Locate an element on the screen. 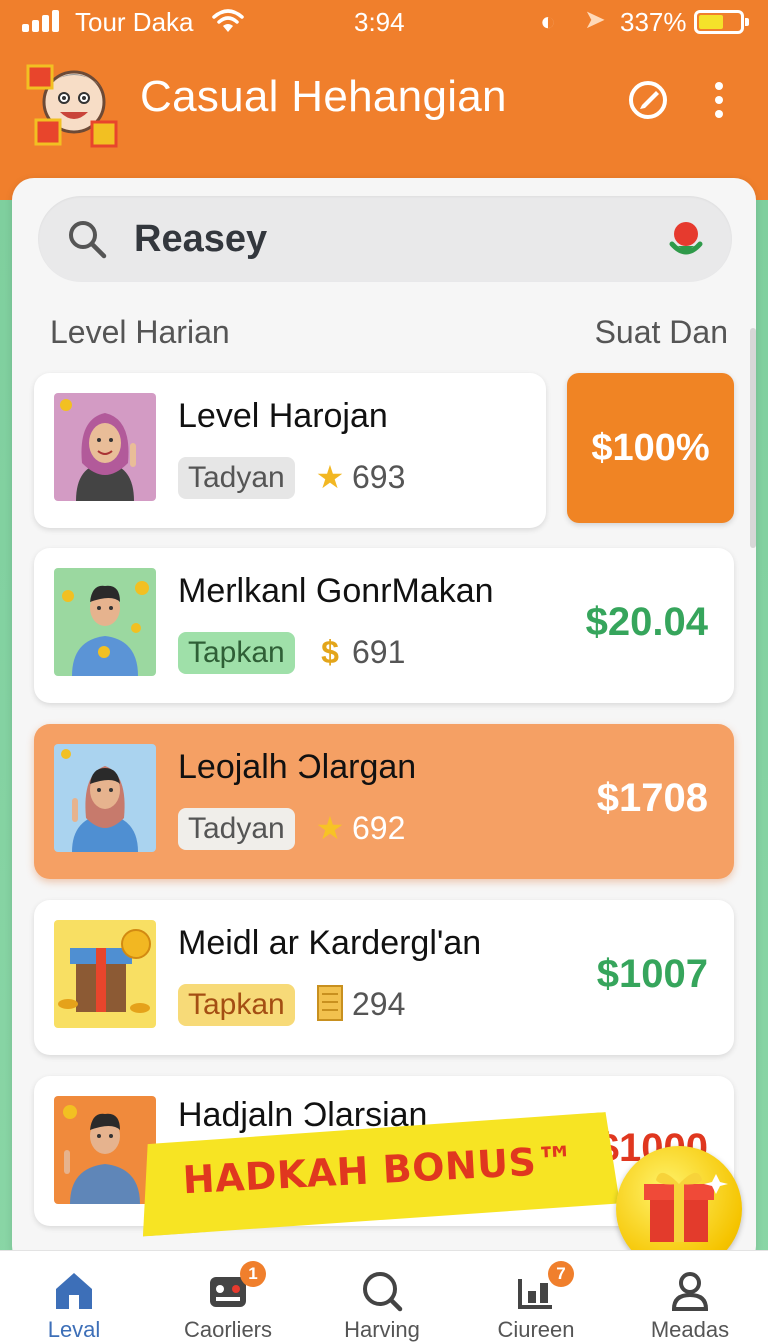 This screenshot has width=768, height=1344. price-button: $100% is located at coordinates (650, 448).